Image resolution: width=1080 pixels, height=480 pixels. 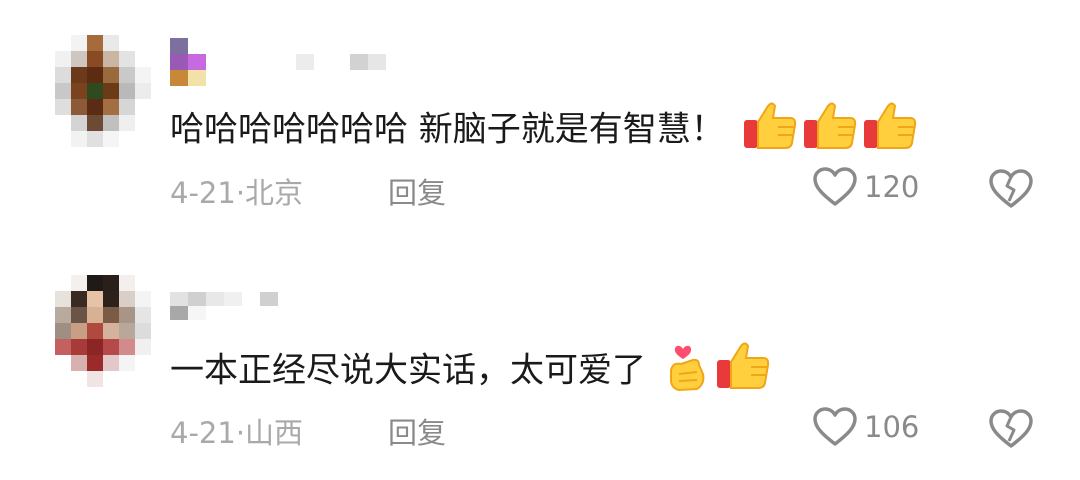 I want to click on like-button: 106, so click(x=865, y=427).